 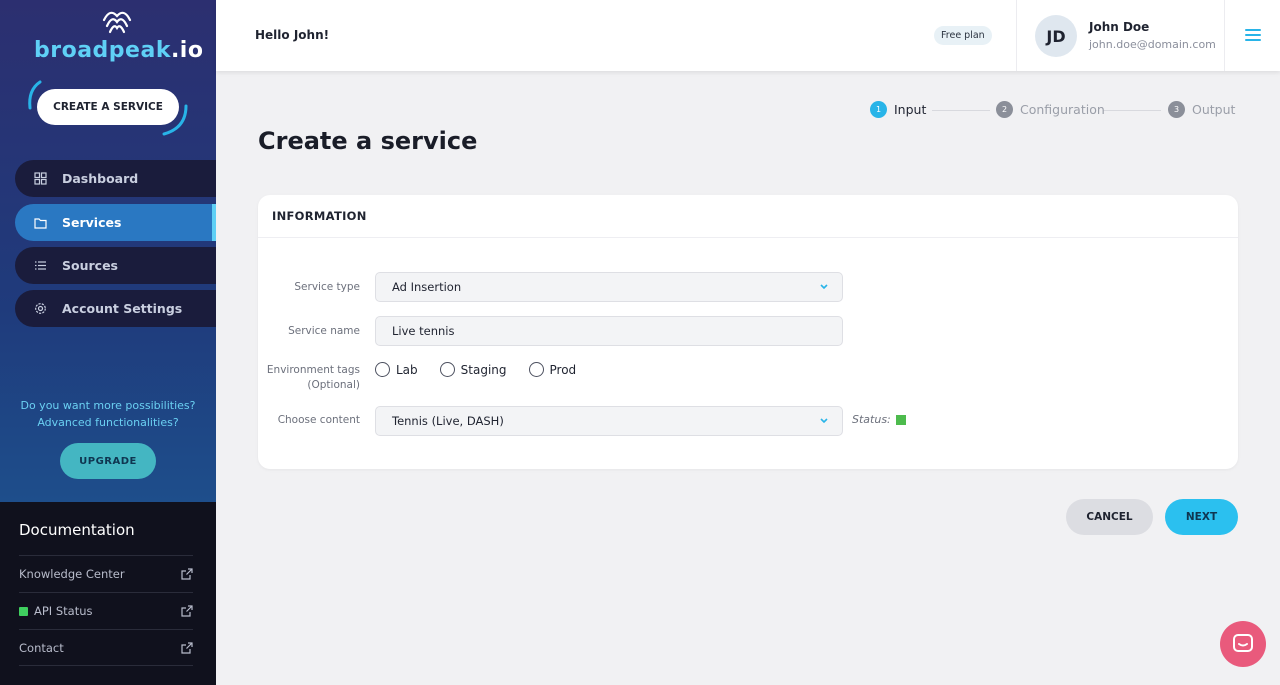 I want to click on create-service-button: CREATE A SERVICE, so click(x=108, y=107).